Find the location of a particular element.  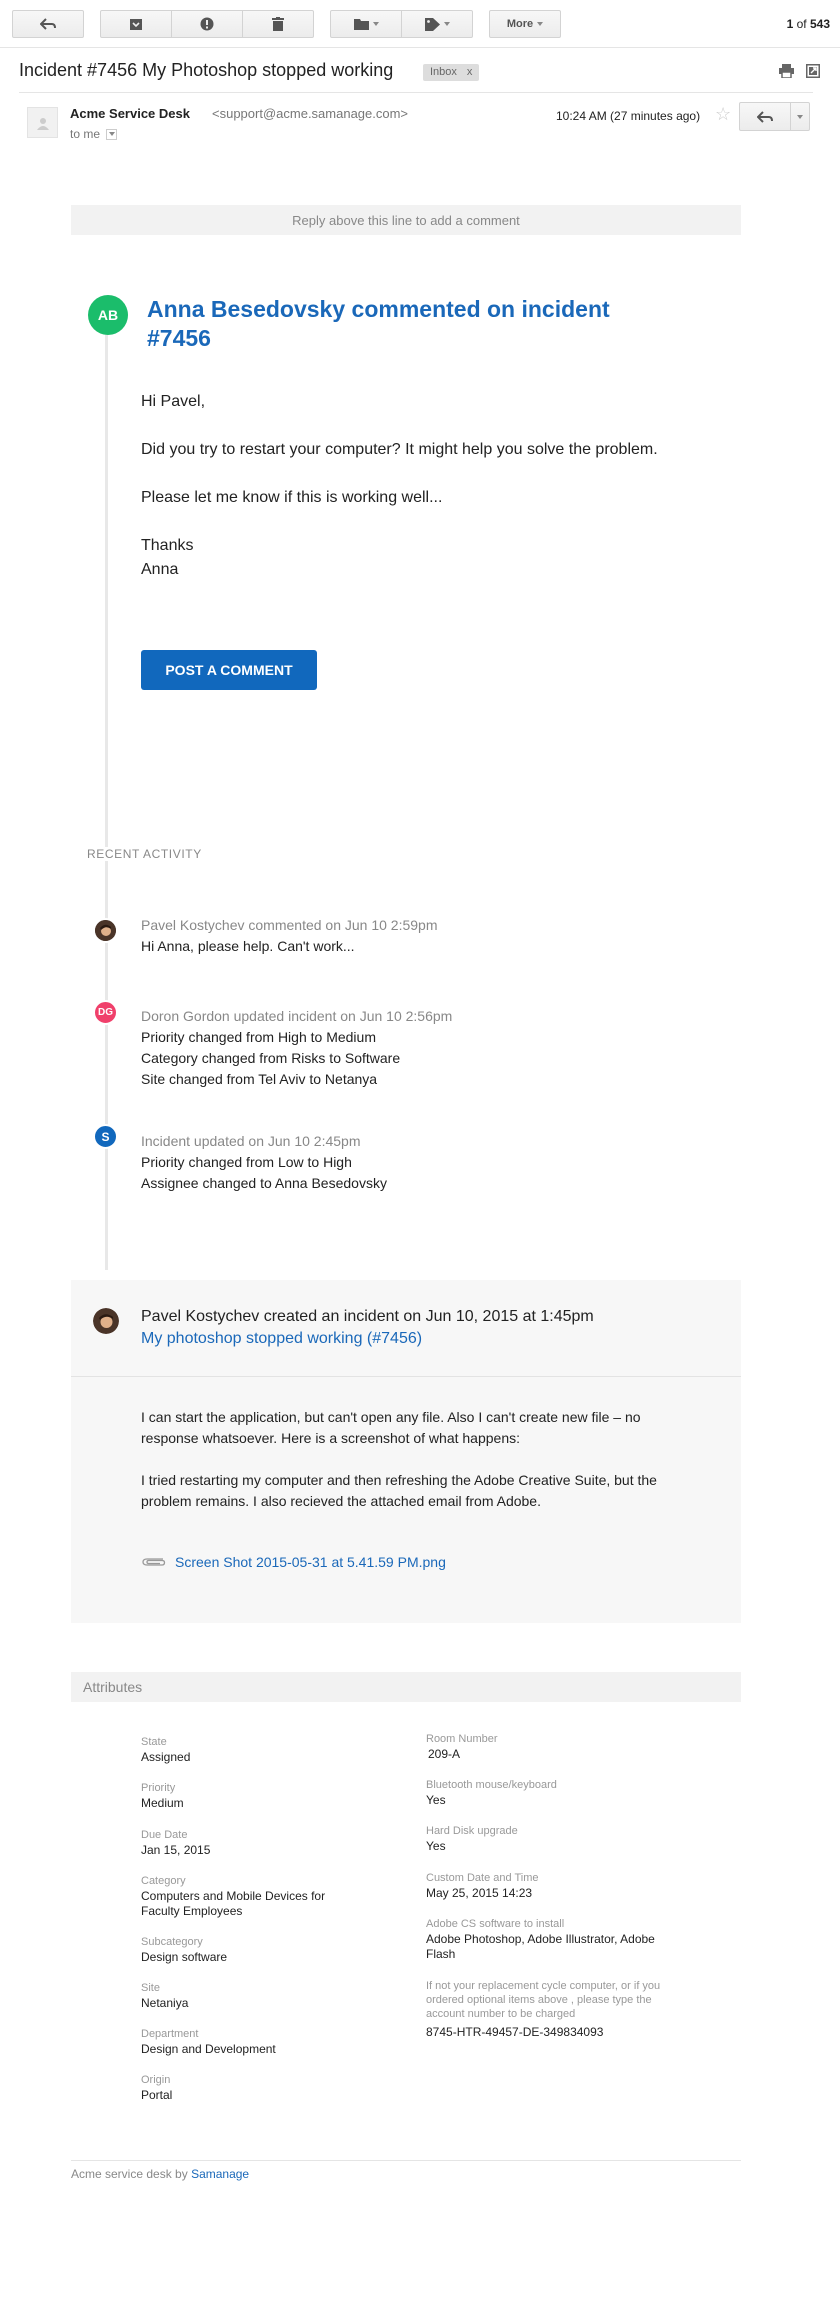

sender-avatar is located at coordinates (42, 122).